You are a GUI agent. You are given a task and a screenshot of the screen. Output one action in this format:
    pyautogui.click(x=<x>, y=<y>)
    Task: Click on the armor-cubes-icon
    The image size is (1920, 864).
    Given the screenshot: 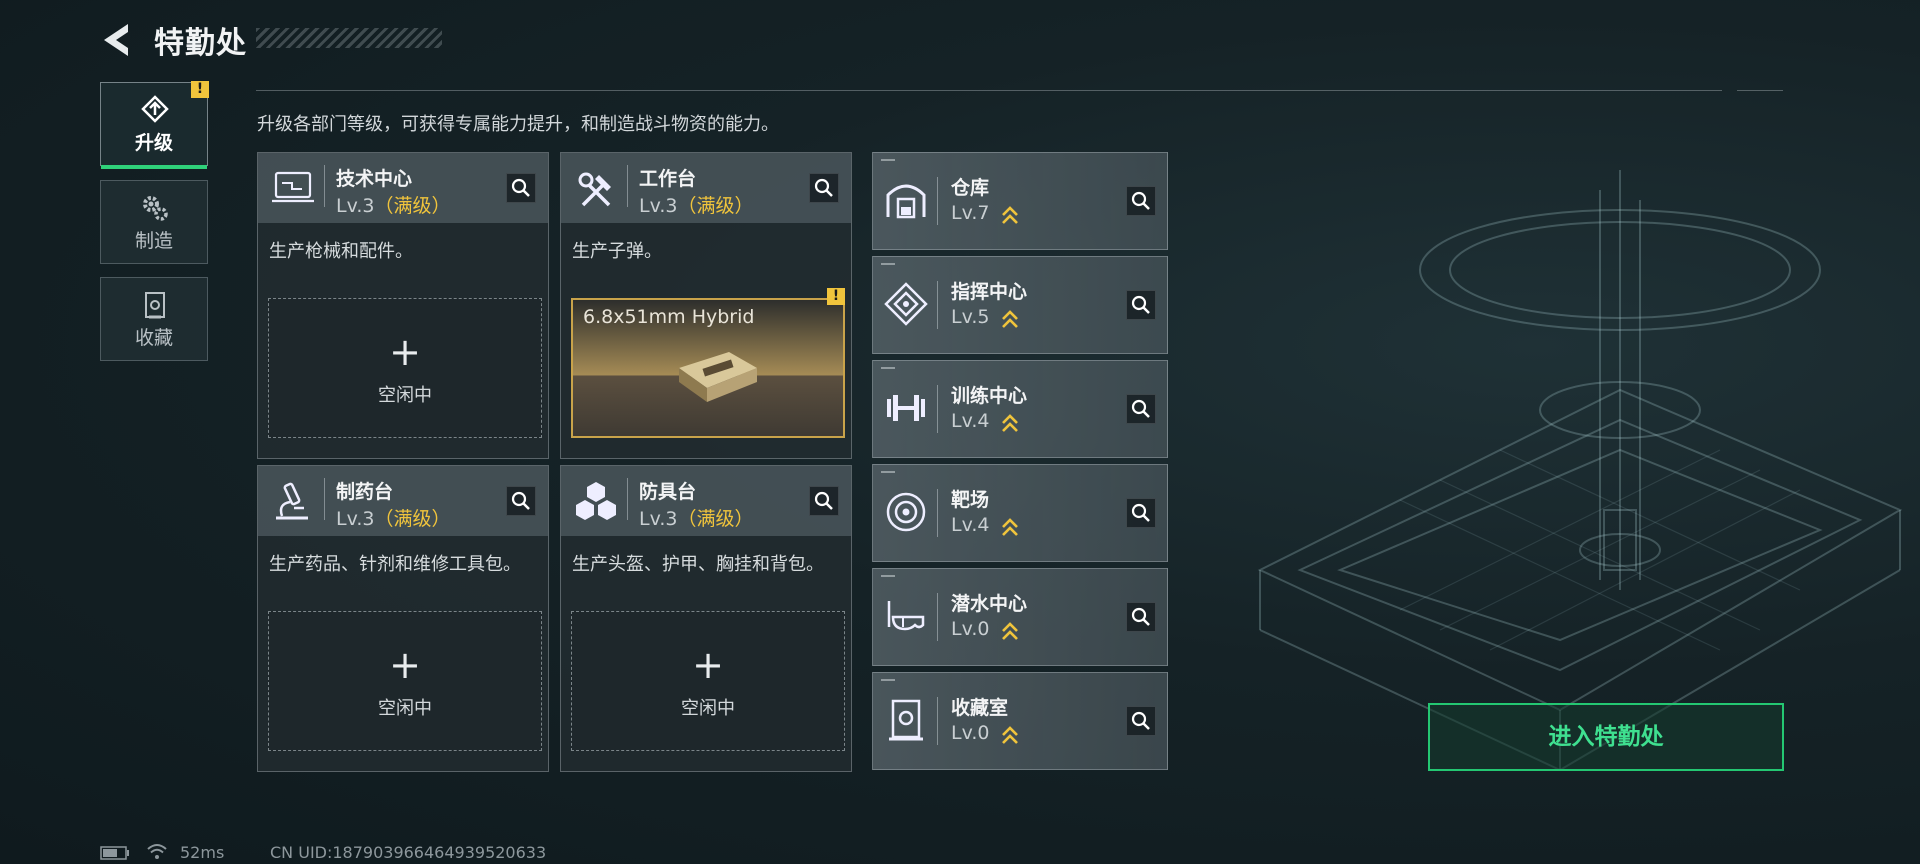 What is the action you would take?
    pyautogui.click(x=596, y=501)
    